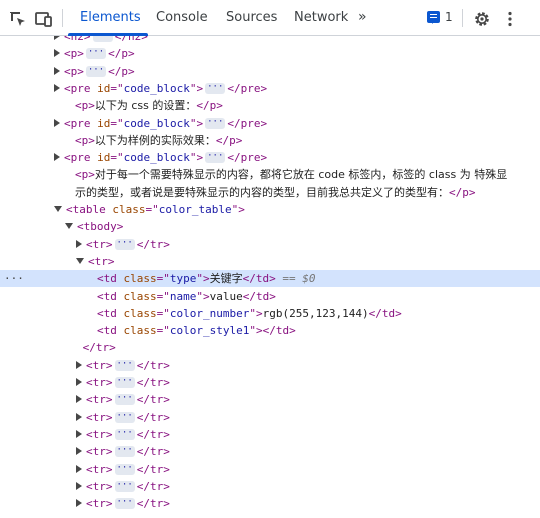 This screenshot has width=540, height=518. What do you see at coordinates (110, 18) in the screenshot?
I see `tab-elements: Elements` at bounding box center [110, 18].